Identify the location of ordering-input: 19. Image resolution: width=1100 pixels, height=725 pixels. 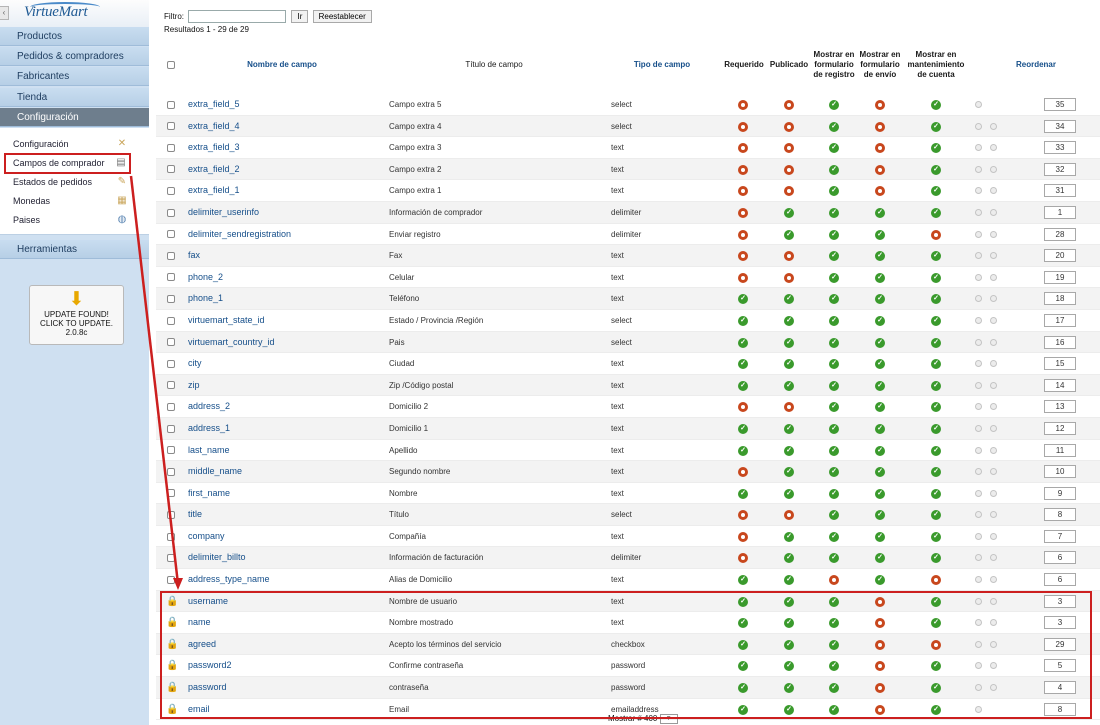
(1060, 277).